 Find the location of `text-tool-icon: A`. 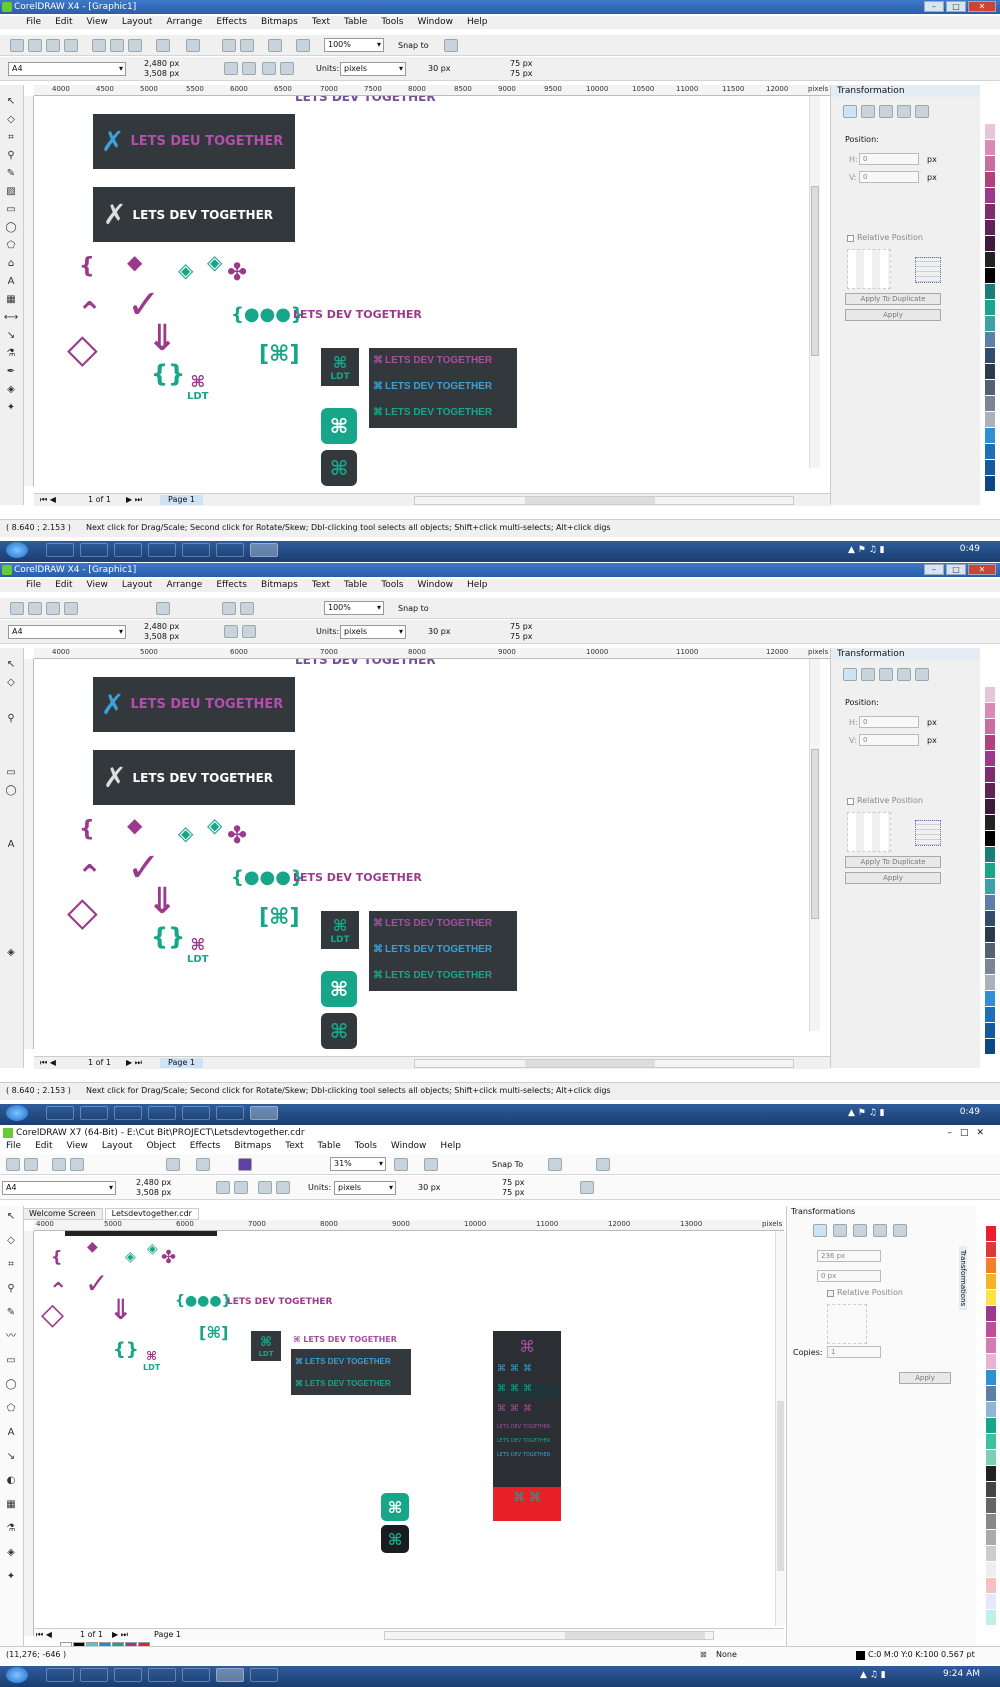

text-tool-icon: A is located at coordinates (11, 1432).